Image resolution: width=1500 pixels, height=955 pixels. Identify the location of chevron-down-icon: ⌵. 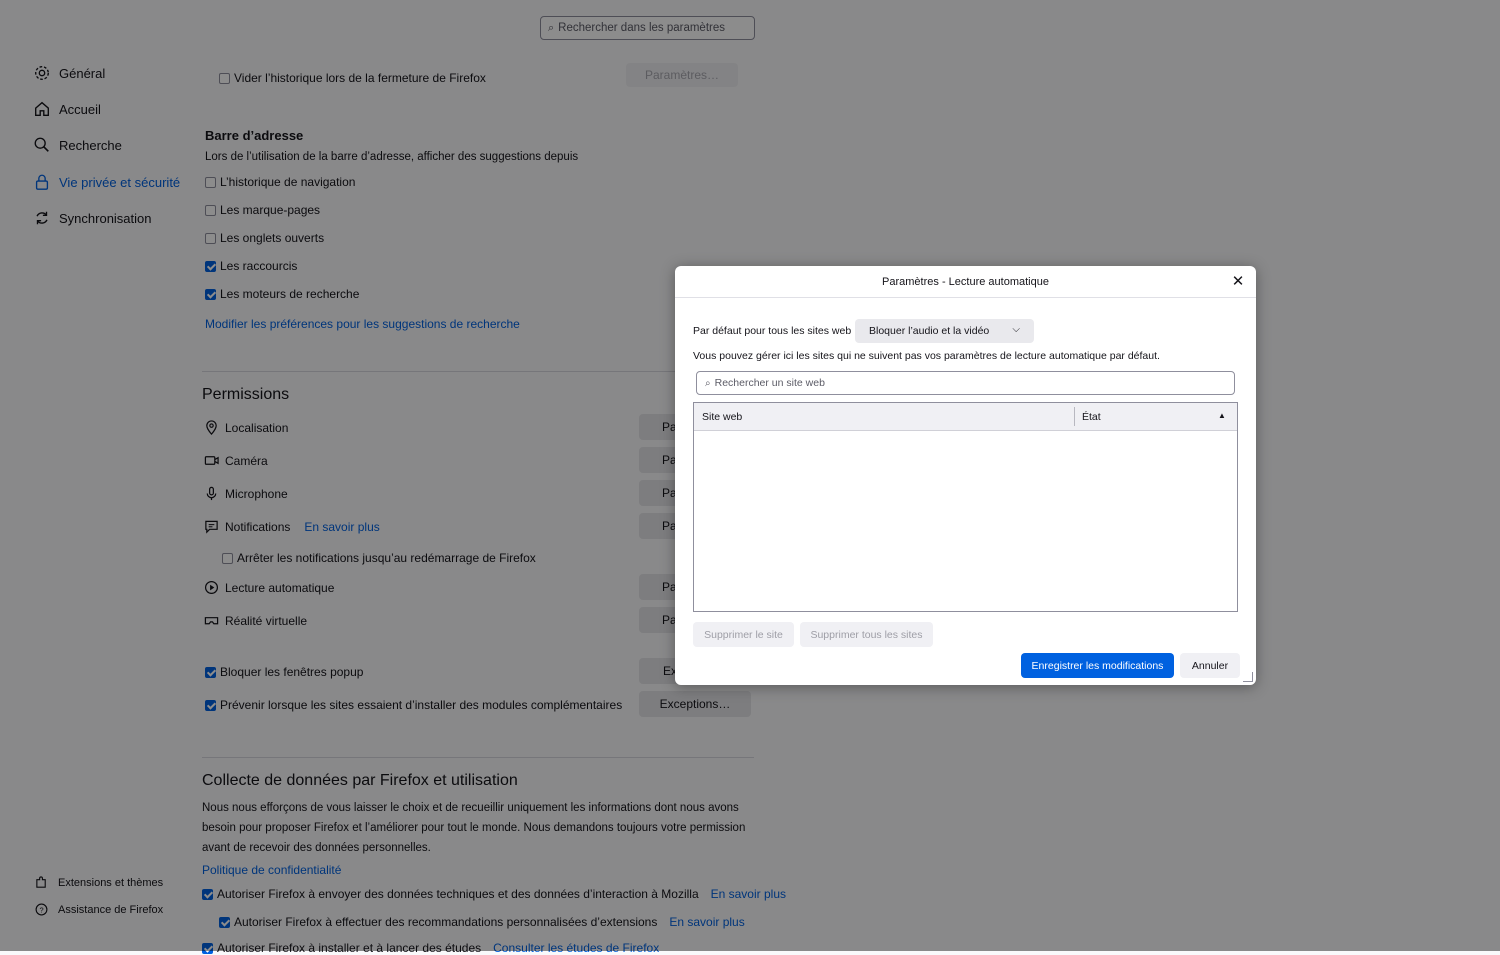
(1016, 329).